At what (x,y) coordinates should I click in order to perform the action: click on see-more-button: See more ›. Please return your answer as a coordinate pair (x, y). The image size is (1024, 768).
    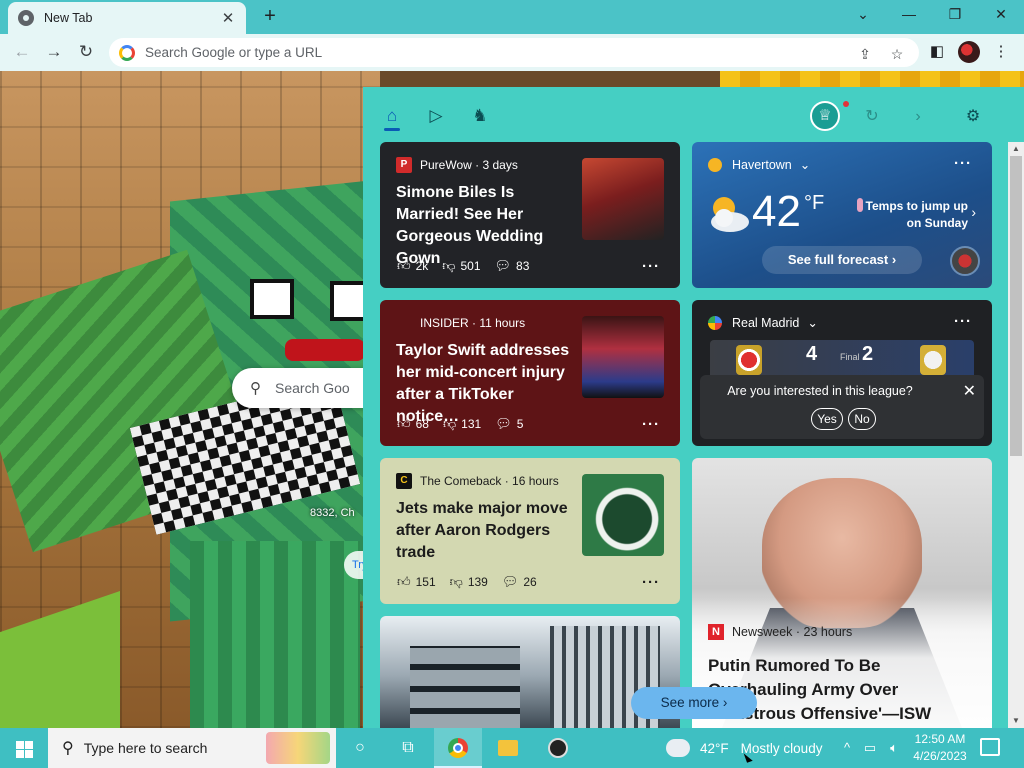
    Looking at the image, I should click on (694, 703).